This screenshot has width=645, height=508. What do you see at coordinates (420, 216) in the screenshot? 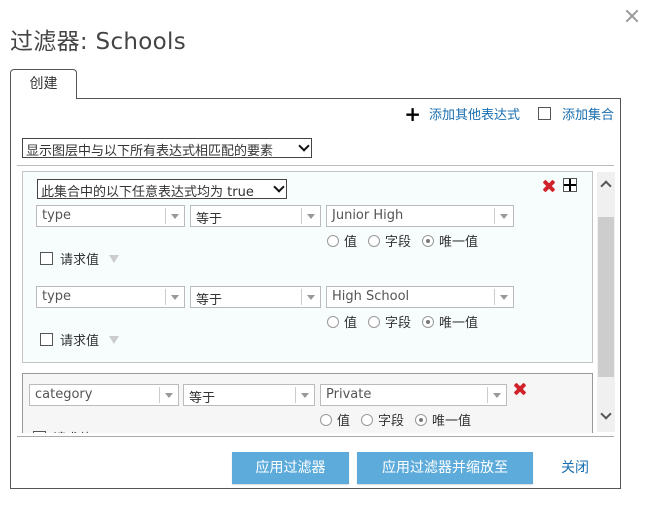
I see `value-select: Junior High` at bounding box center [420, 216].